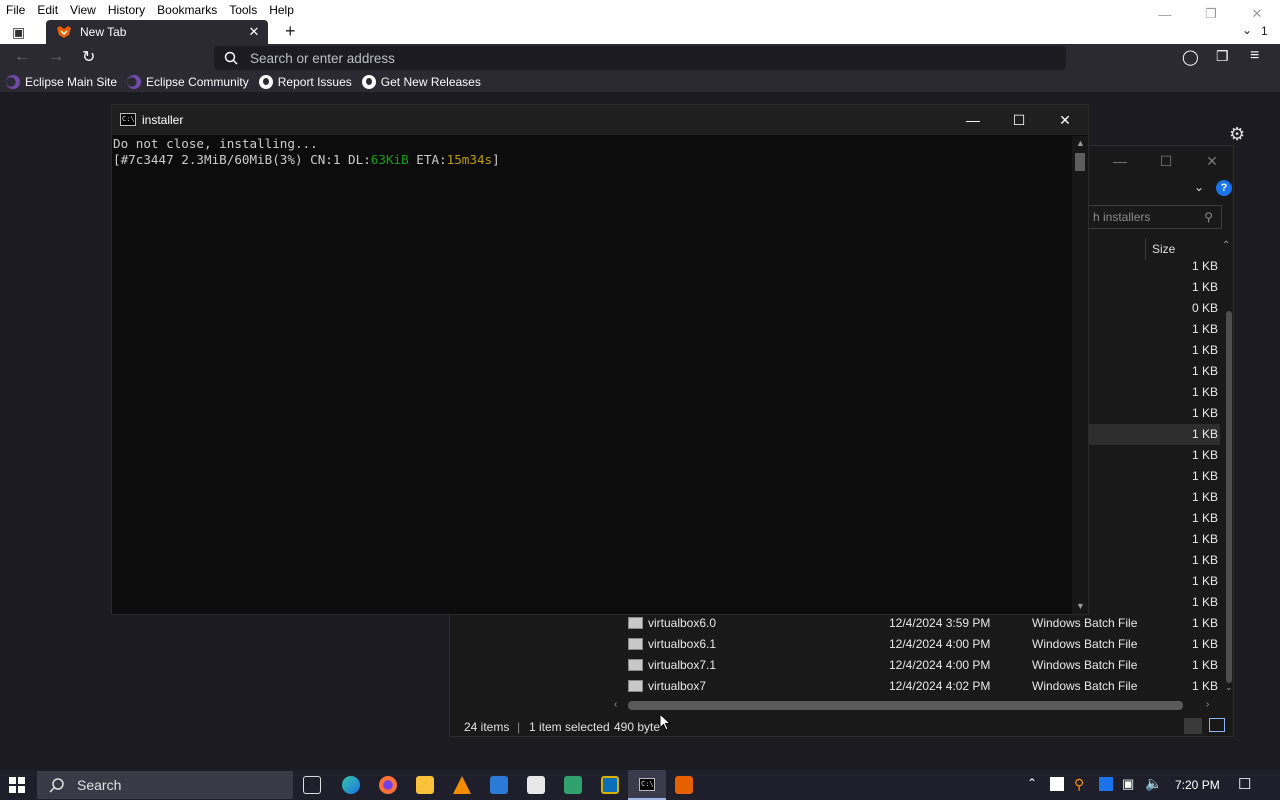 Image resolution: width=1280 pixels, height=800 pixels. What do you see at coordinates (351, 785) in the screenshot?
I see `edge-icon` at bounding box center [351, 785].